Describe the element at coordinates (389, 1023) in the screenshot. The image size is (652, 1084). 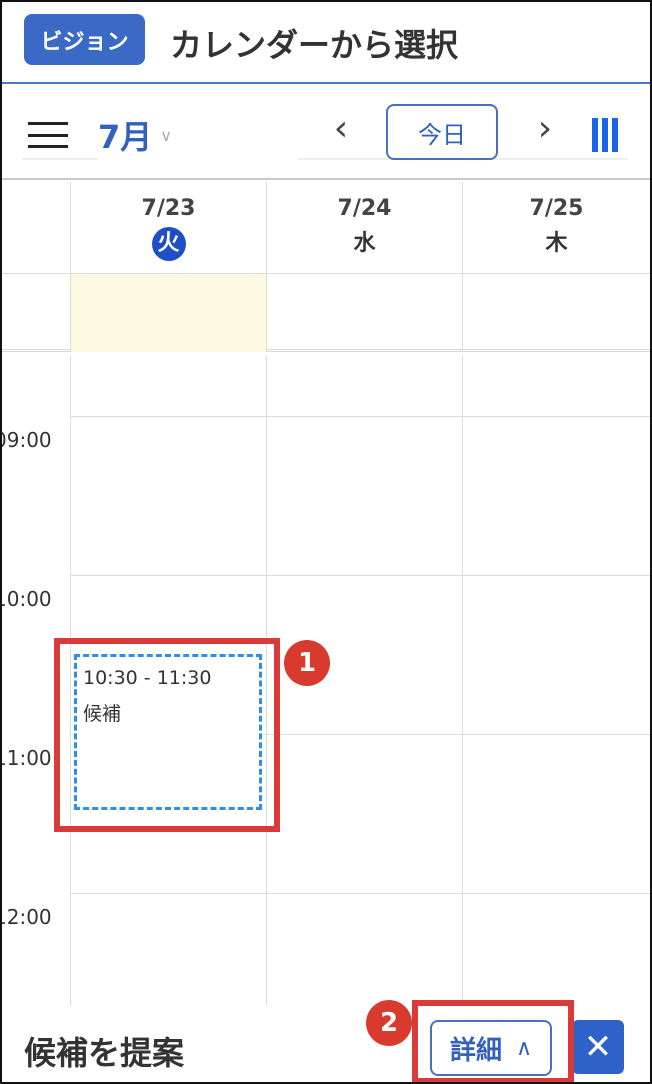
I see `callout-number-badge: 2` at that location.